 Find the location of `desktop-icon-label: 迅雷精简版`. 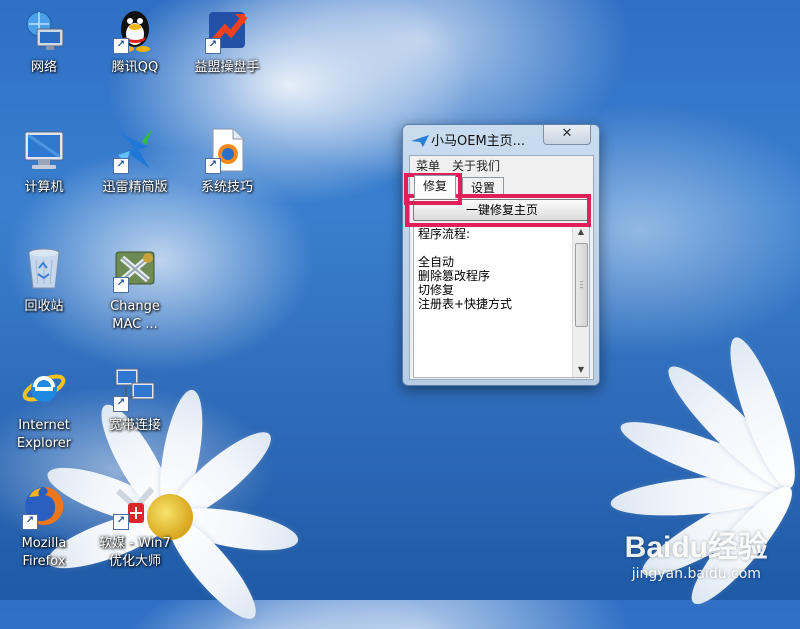

desktop-icon-label: 迅雷精简版 is located at coordinates (135, 187).